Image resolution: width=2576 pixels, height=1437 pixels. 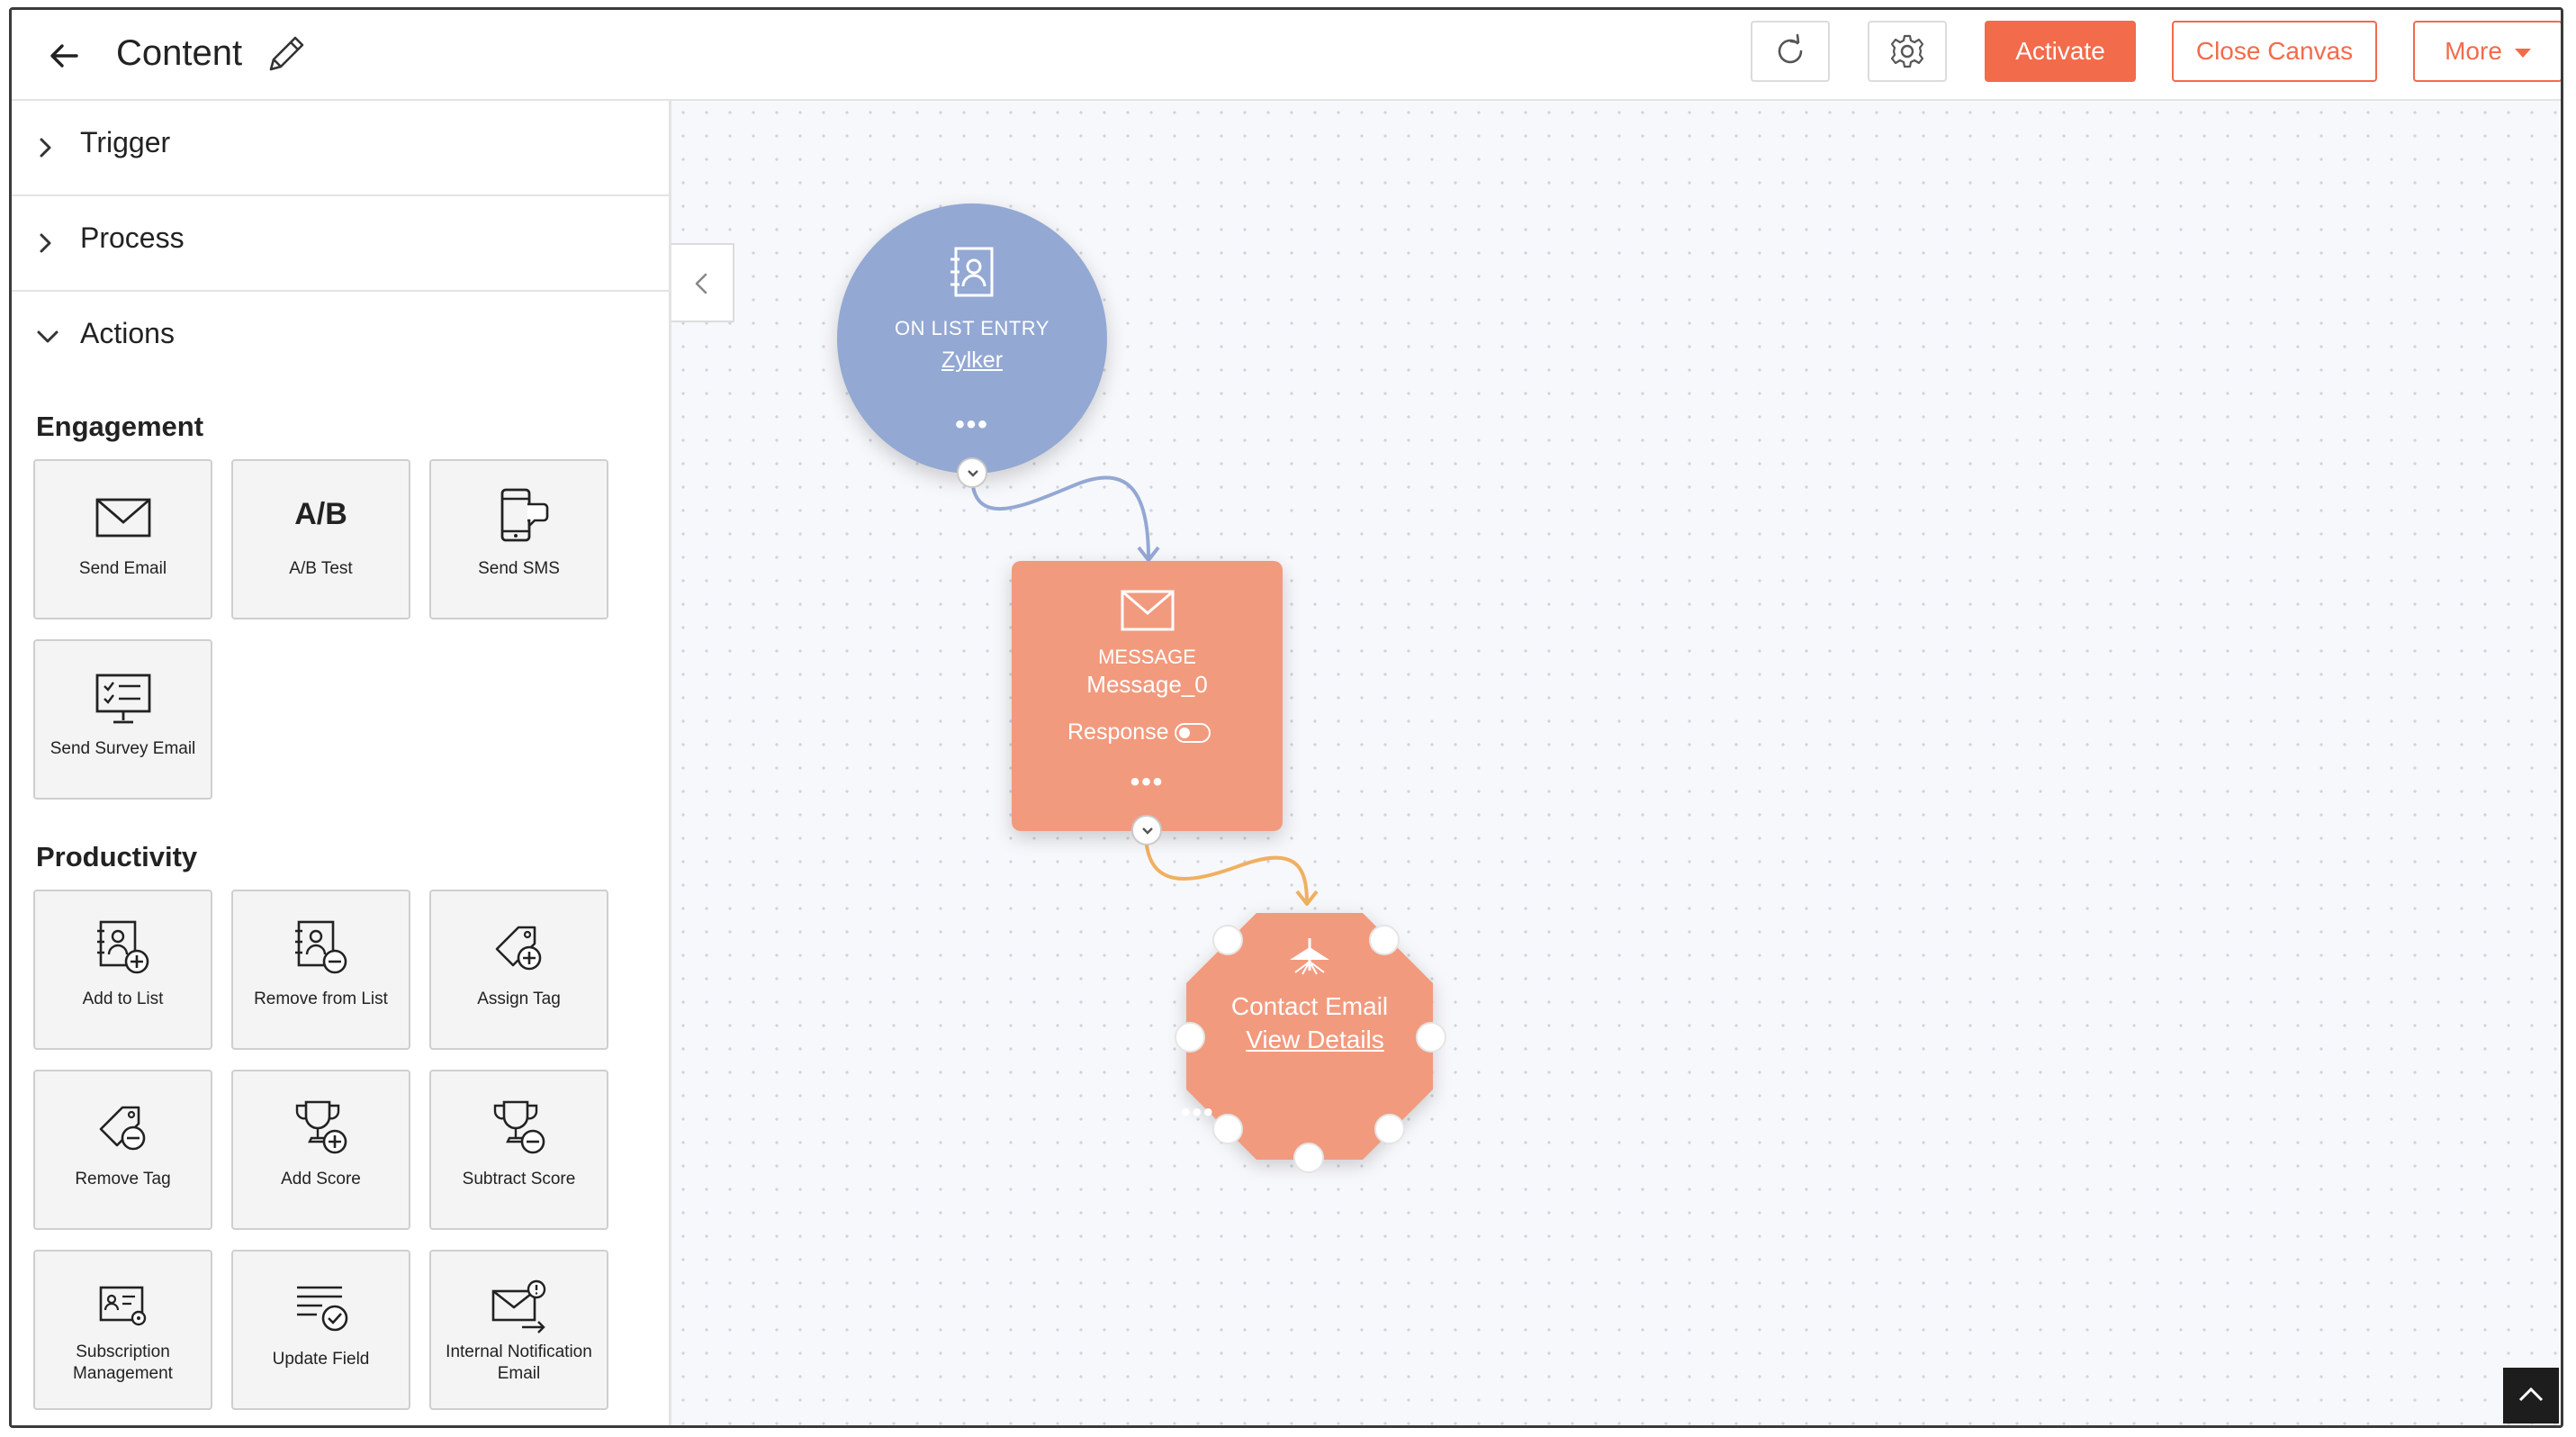 I want to click on section-process: Process, so click(x=340, y=244).